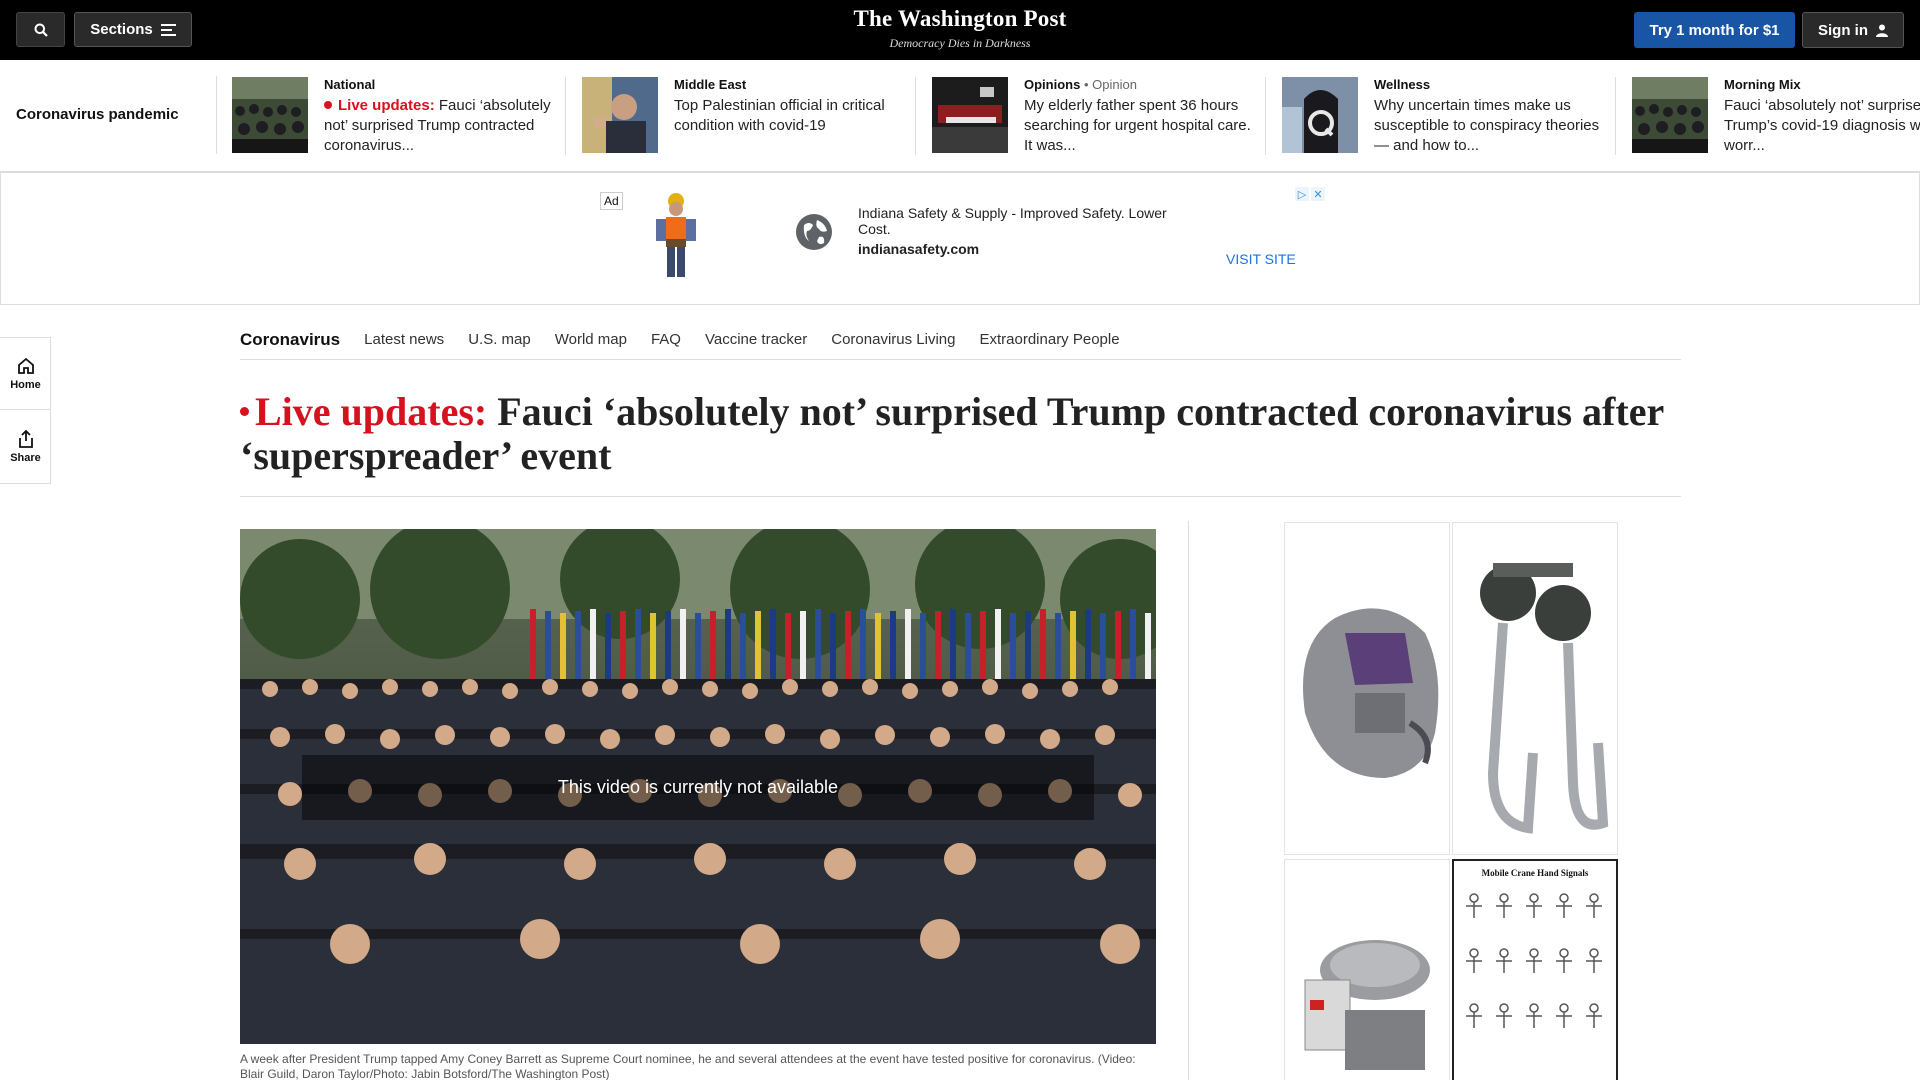 This screenshot has width=1920, height=1080. I want to click on share-icon, so click(25, 439).